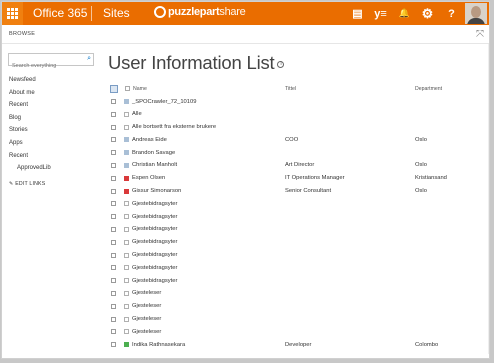 The width and height of the screenshot is (494, 363). I want to click on select-all-checkbox, so click(127, 88).